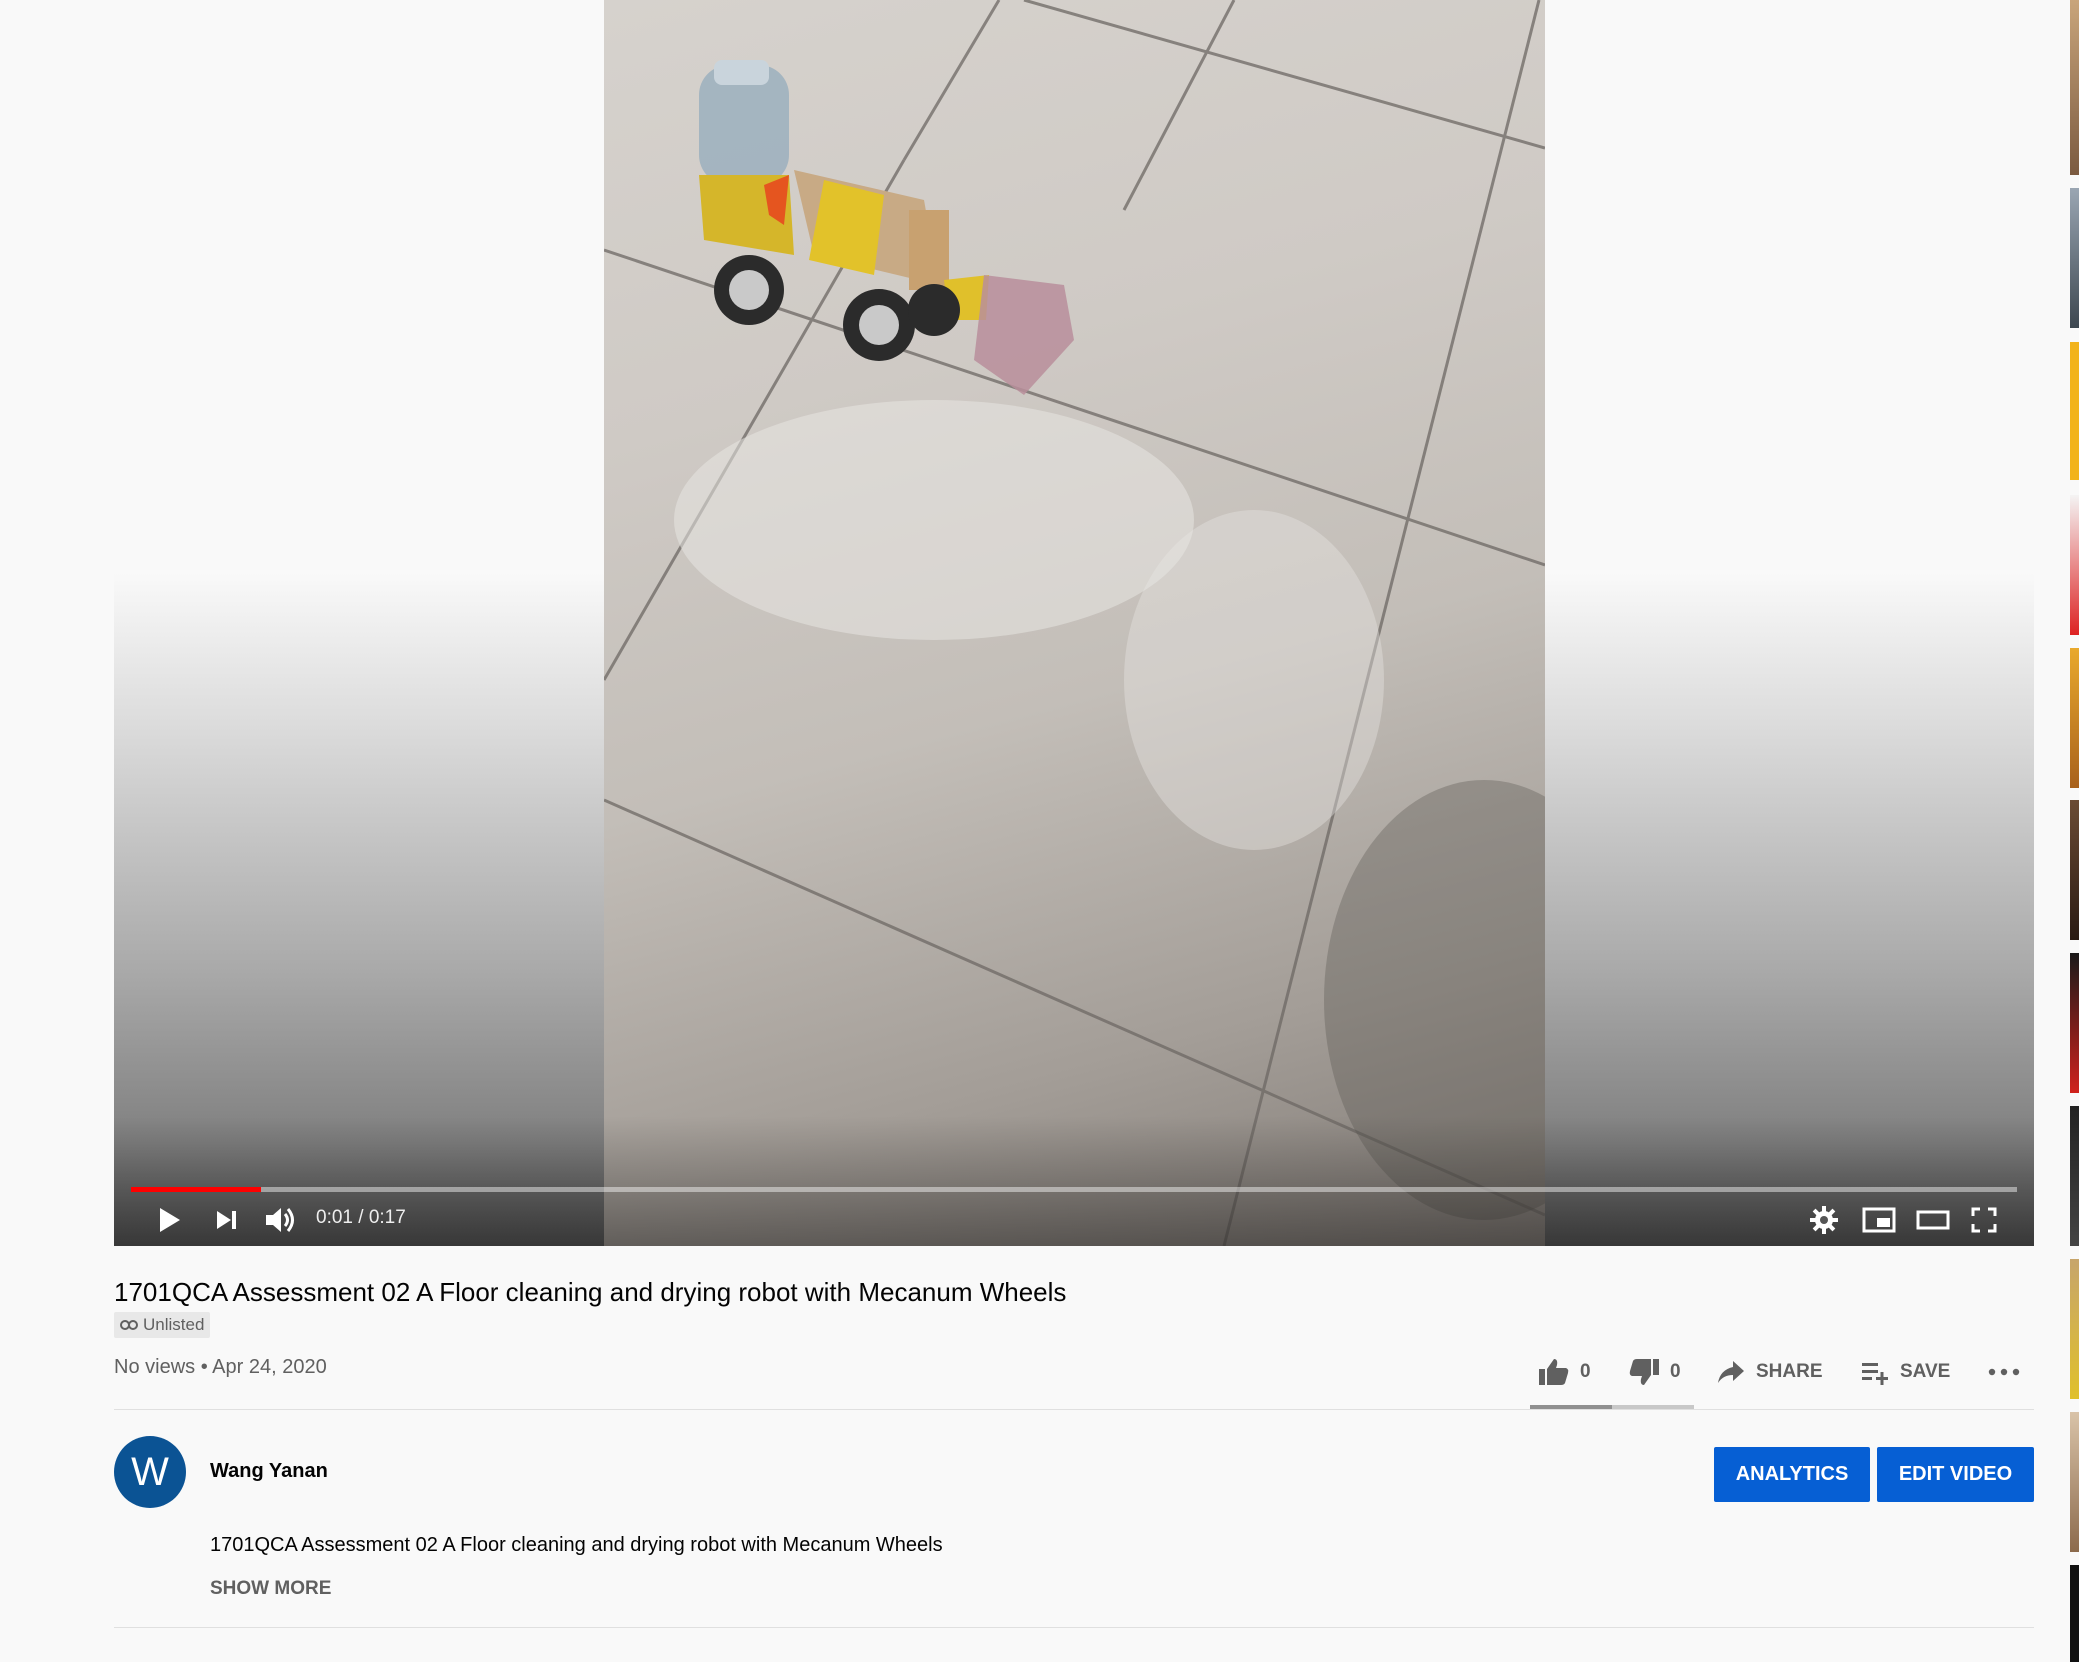 Image resolution: width=2079 pixels, height=1662 pixels. Describe the element at coordinates (1925, 1371) in the screenshot. I see `save-label: SAVE` at that location.